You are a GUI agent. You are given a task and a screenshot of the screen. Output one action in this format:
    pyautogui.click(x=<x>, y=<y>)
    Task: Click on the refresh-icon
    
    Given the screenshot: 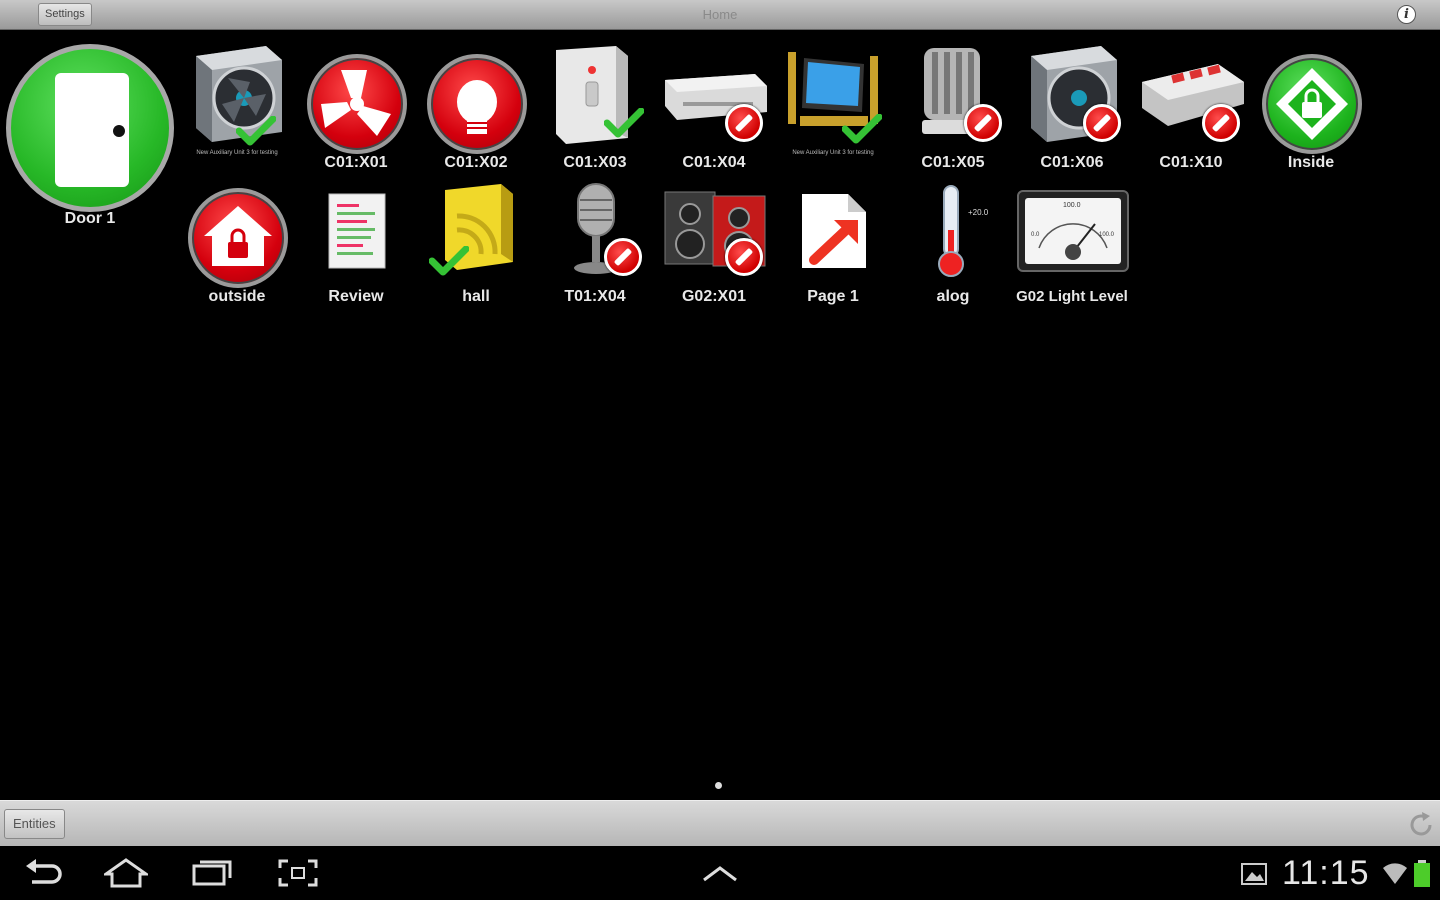 What is the action you would take?
    pyautogui.click(x=1421, y=825)
    